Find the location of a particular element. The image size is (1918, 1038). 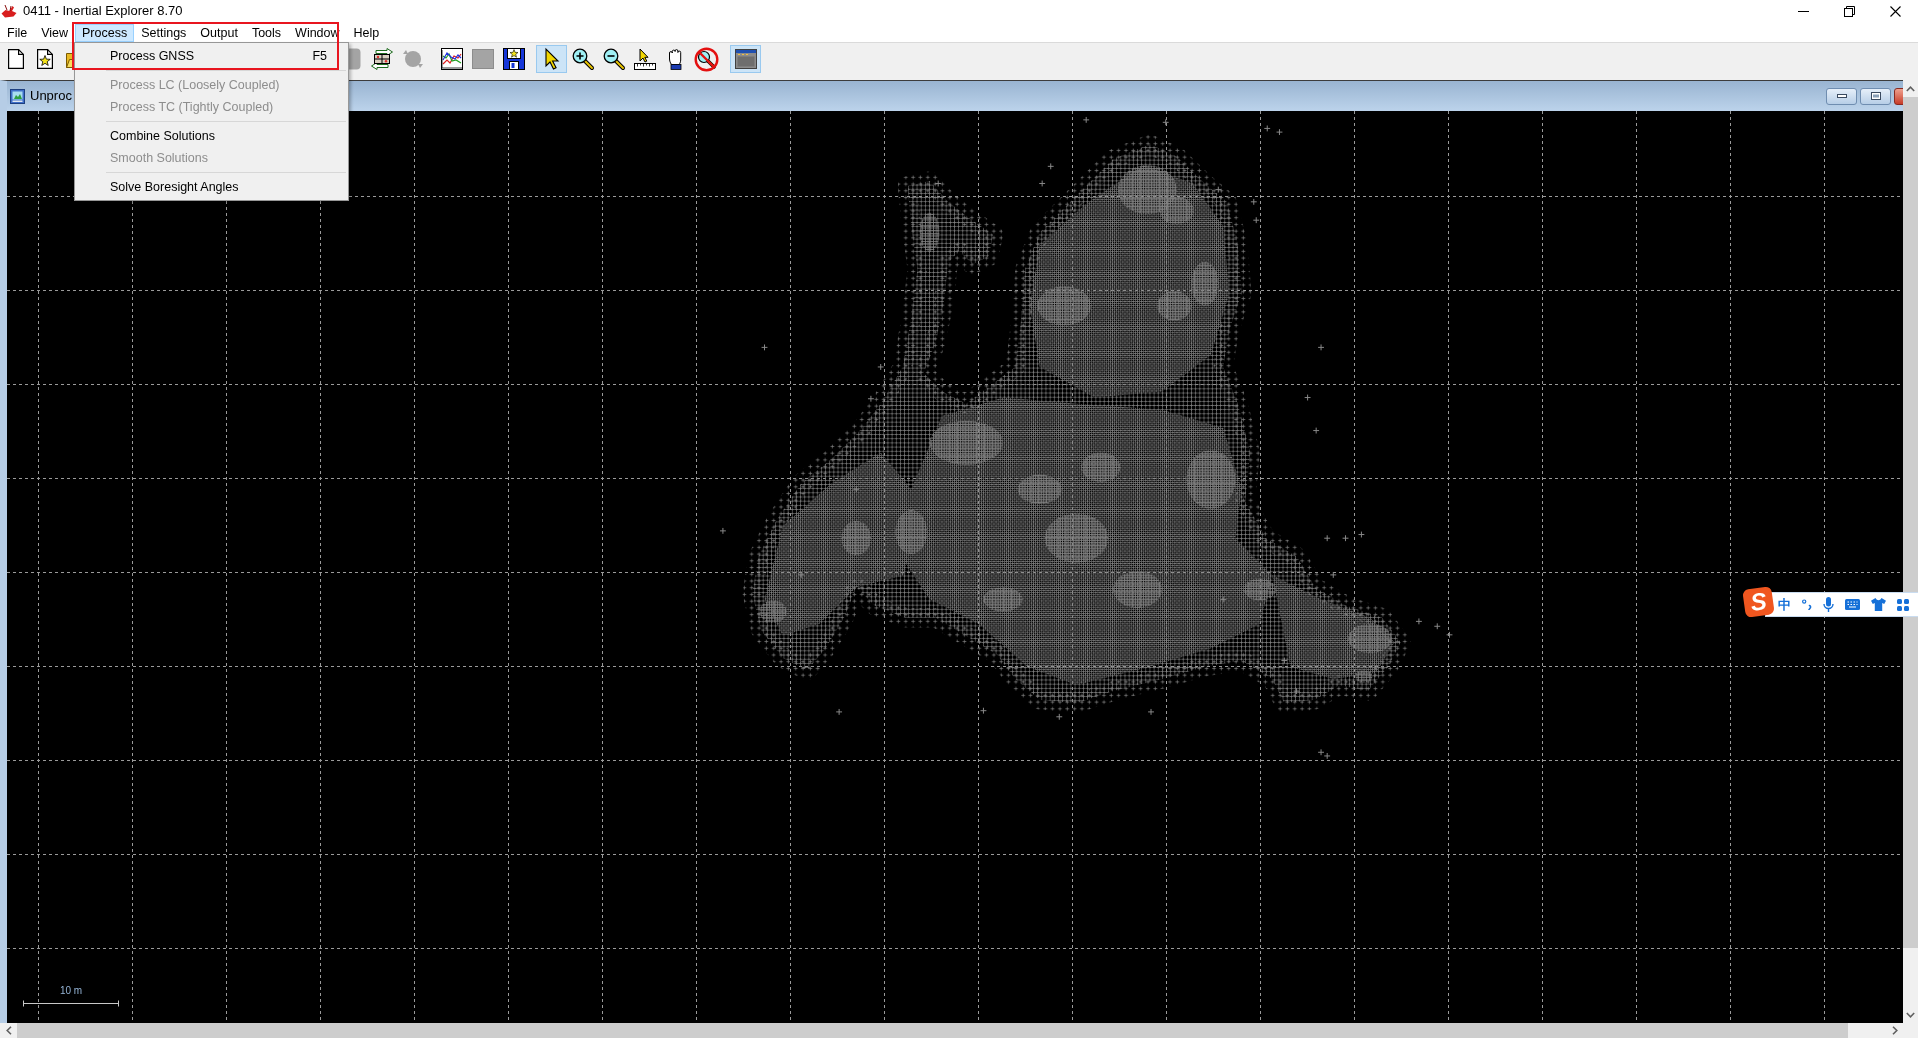

scroll-up-icon is located at coordinates (1910, 88).